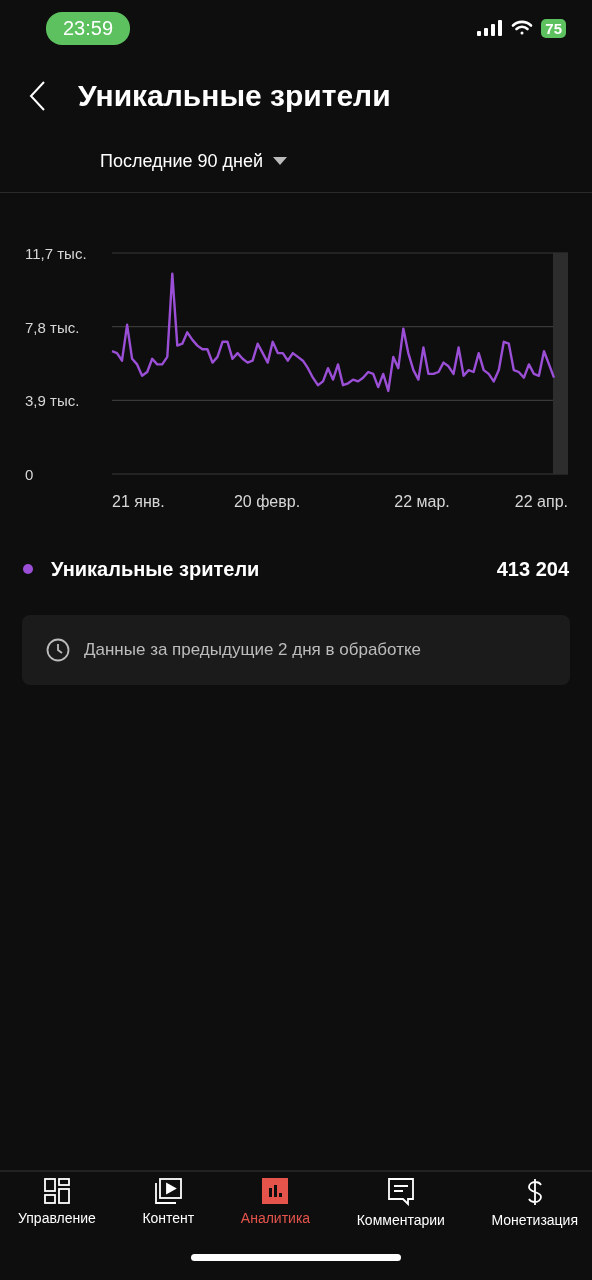  I want to click on nav-tab: Комментарии, so click(400, 1200).